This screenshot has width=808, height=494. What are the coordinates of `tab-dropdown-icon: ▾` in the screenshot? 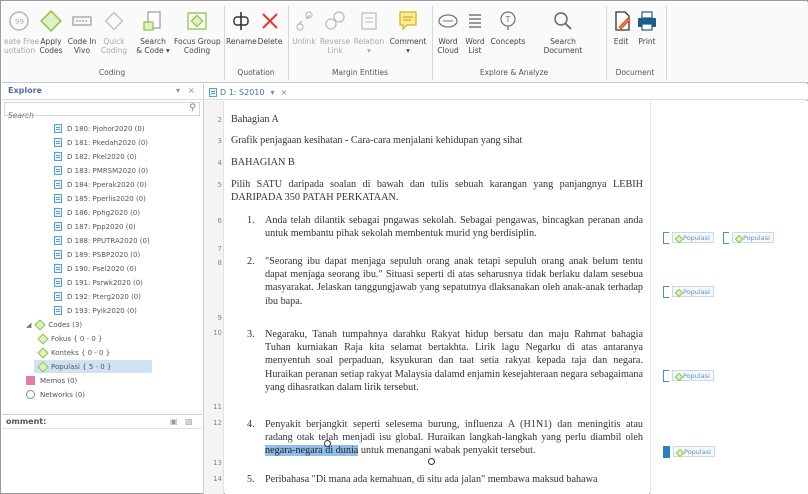 It's located at (272, 92).